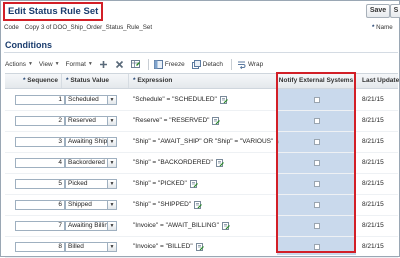 The height and width of the screenshot is (258, 400). I want to click on status-cell: Awaiting Ship ▼, so click(97, 141).